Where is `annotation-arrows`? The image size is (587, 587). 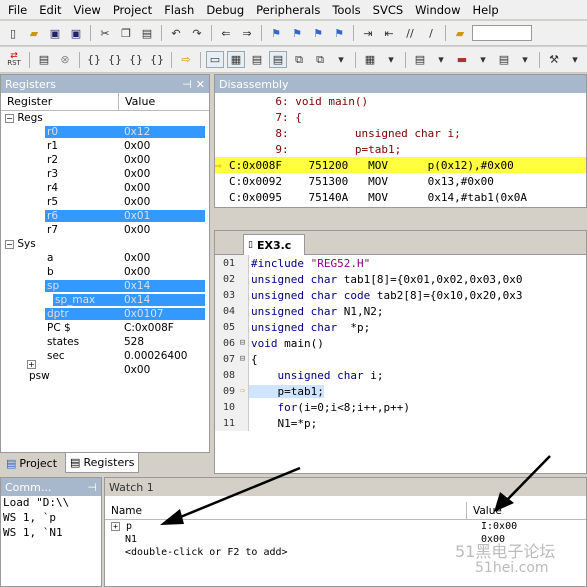
annotation-arrows is located at coordinates (355, 490).